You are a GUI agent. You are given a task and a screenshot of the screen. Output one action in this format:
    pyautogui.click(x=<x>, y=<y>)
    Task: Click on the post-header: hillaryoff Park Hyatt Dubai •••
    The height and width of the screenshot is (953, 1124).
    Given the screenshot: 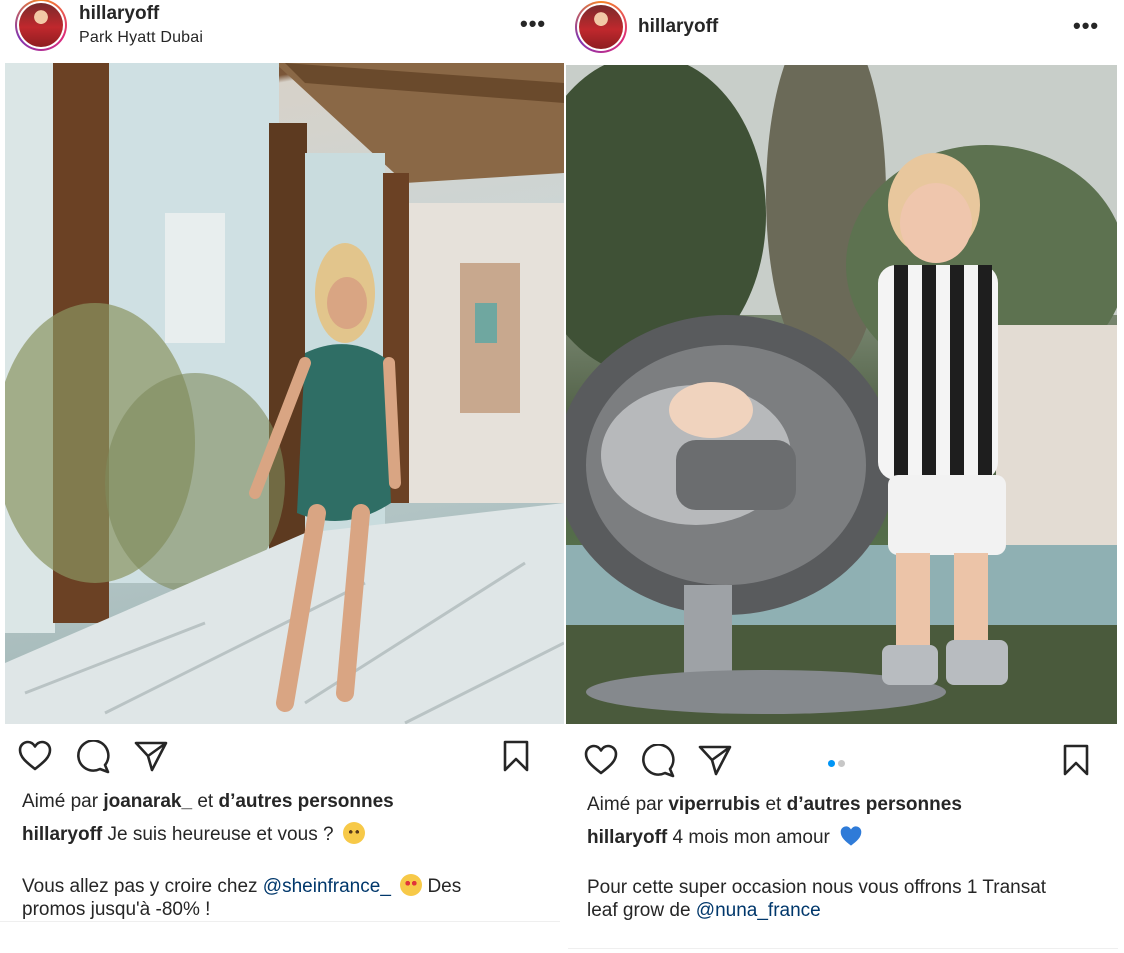 What is the action you would take?
    pyautogui.click(x=281, y=31)
    